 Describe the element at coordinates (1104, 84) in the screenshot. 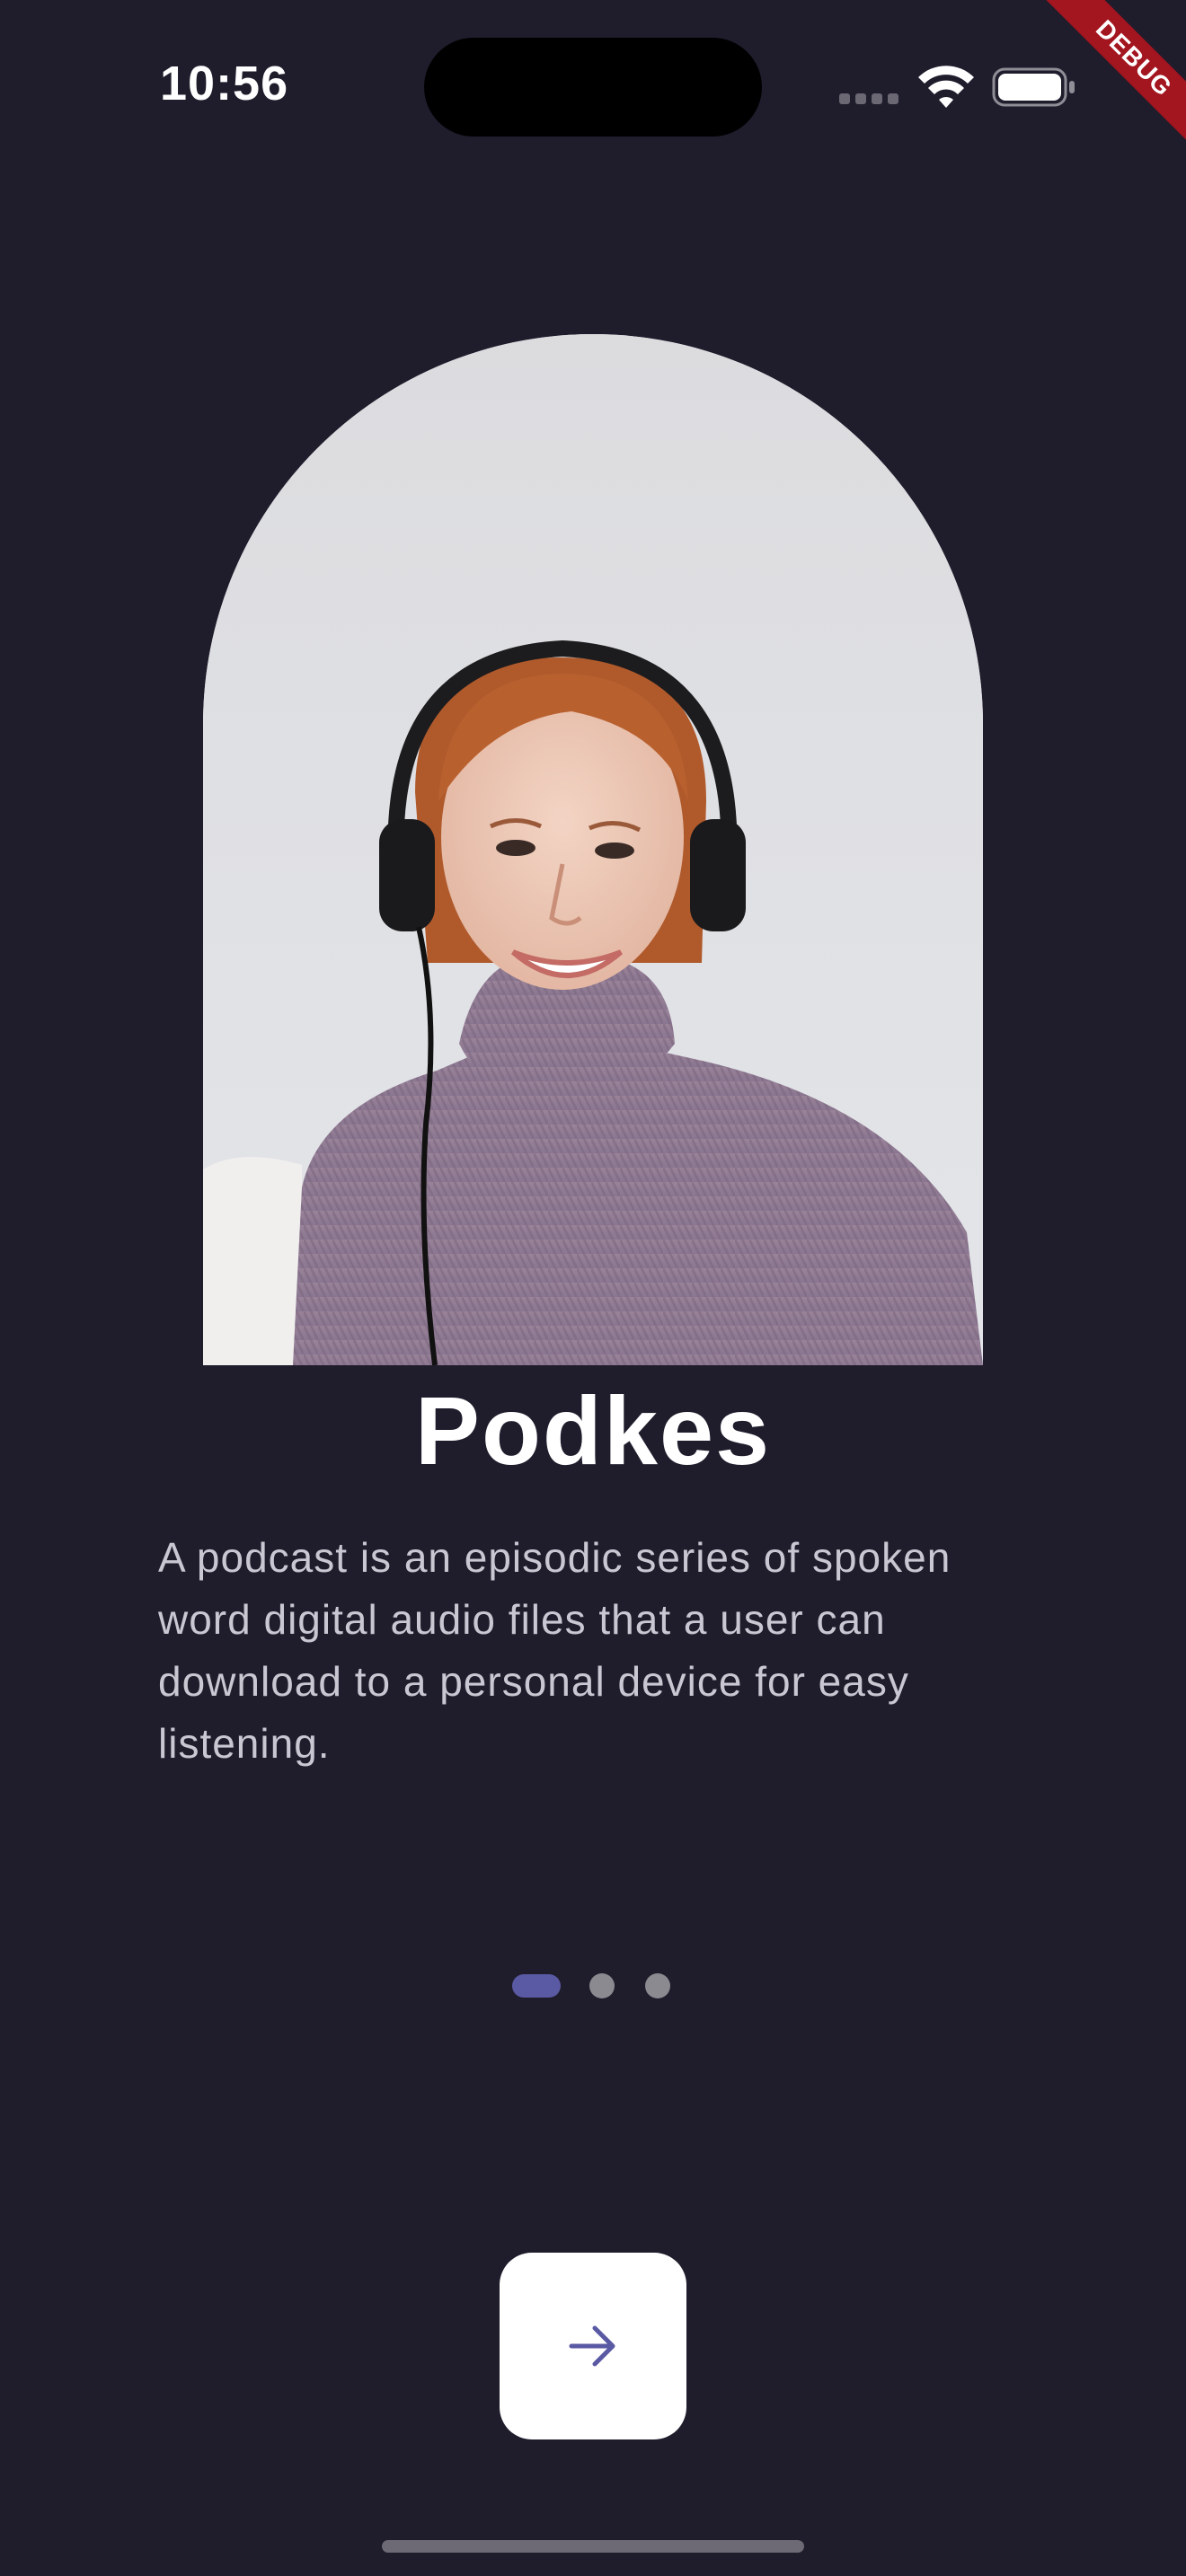

I see `debug-label: DEBUG` at that location.